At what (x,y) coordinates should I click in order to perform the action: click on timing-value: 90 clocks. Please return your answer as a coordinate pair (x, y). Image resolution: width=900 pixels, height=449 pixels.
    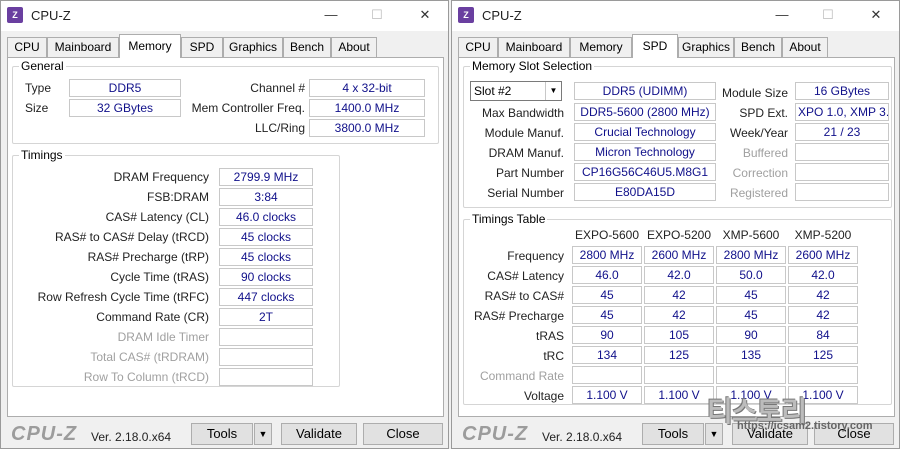
    Looking at the image, I should click on (266, 277).